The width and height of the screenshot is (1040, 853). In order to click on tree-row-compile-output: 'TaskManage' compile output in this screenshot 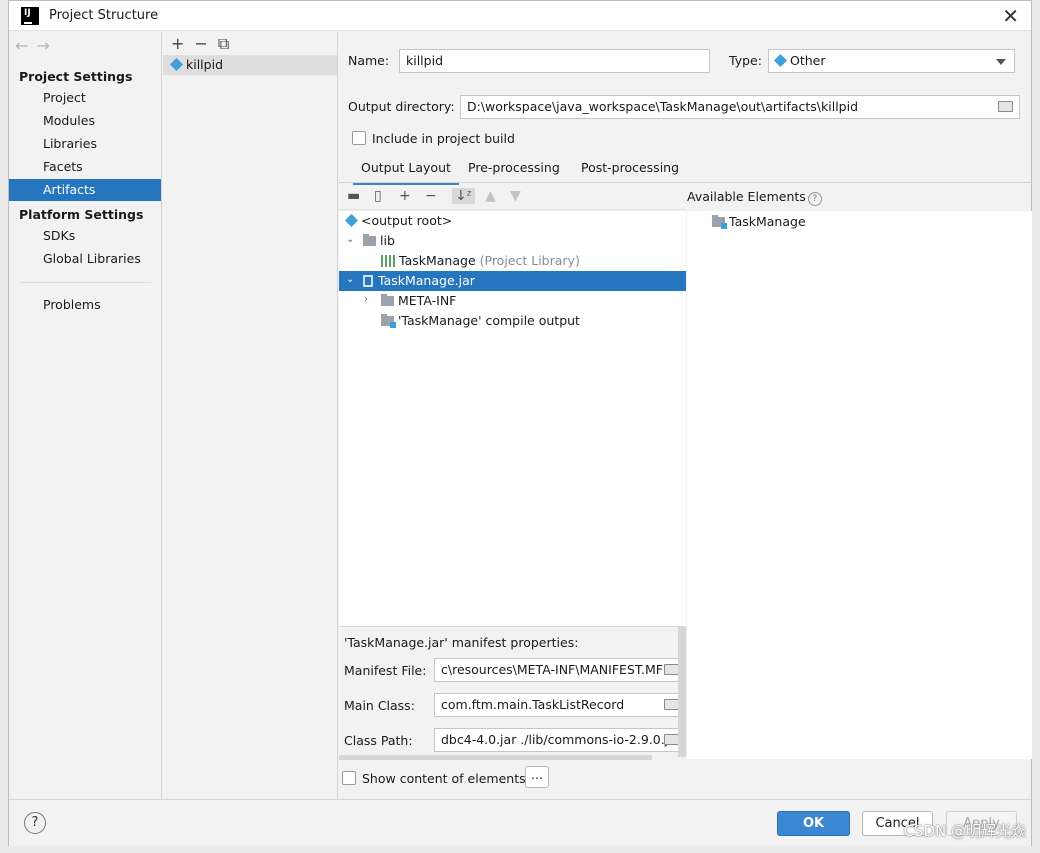, I will do `click(512, 321)`.